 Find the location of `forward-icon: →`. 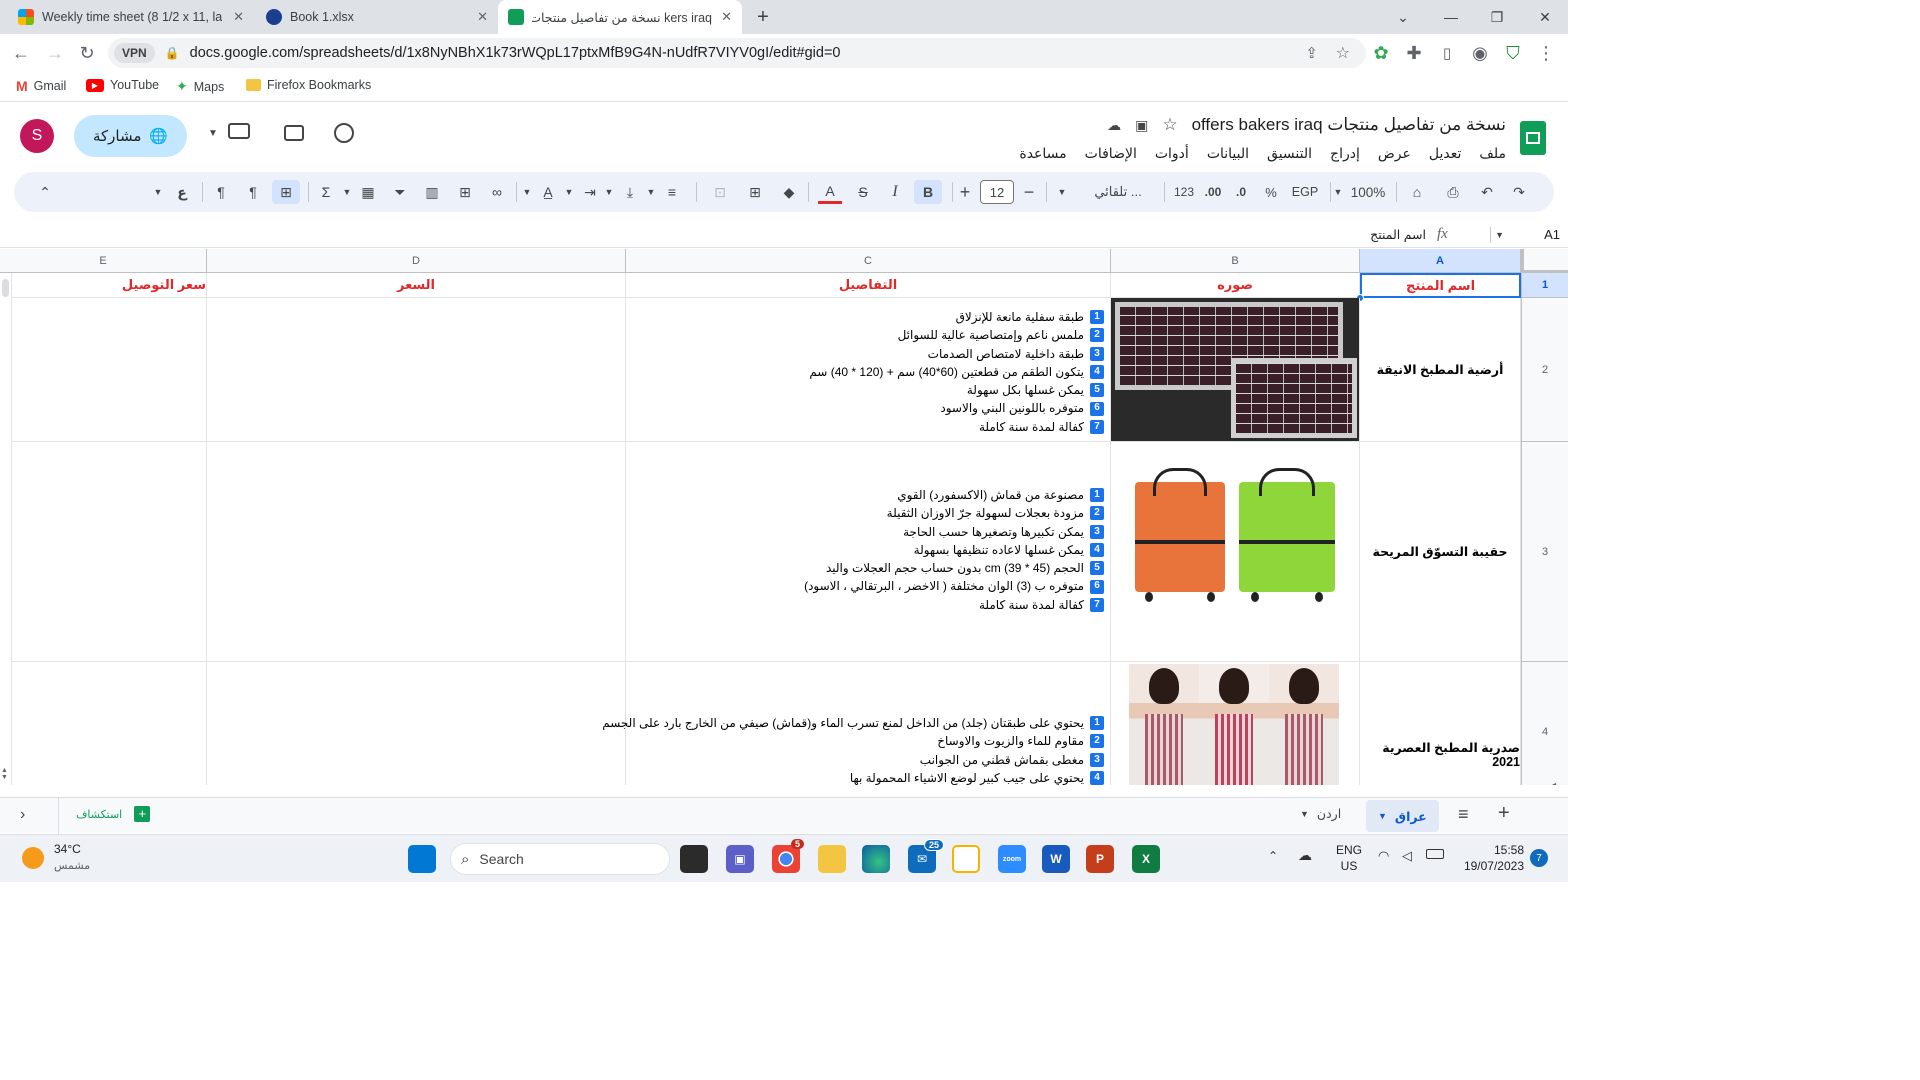

forward-icon: → is located at coordinates (55, 53).